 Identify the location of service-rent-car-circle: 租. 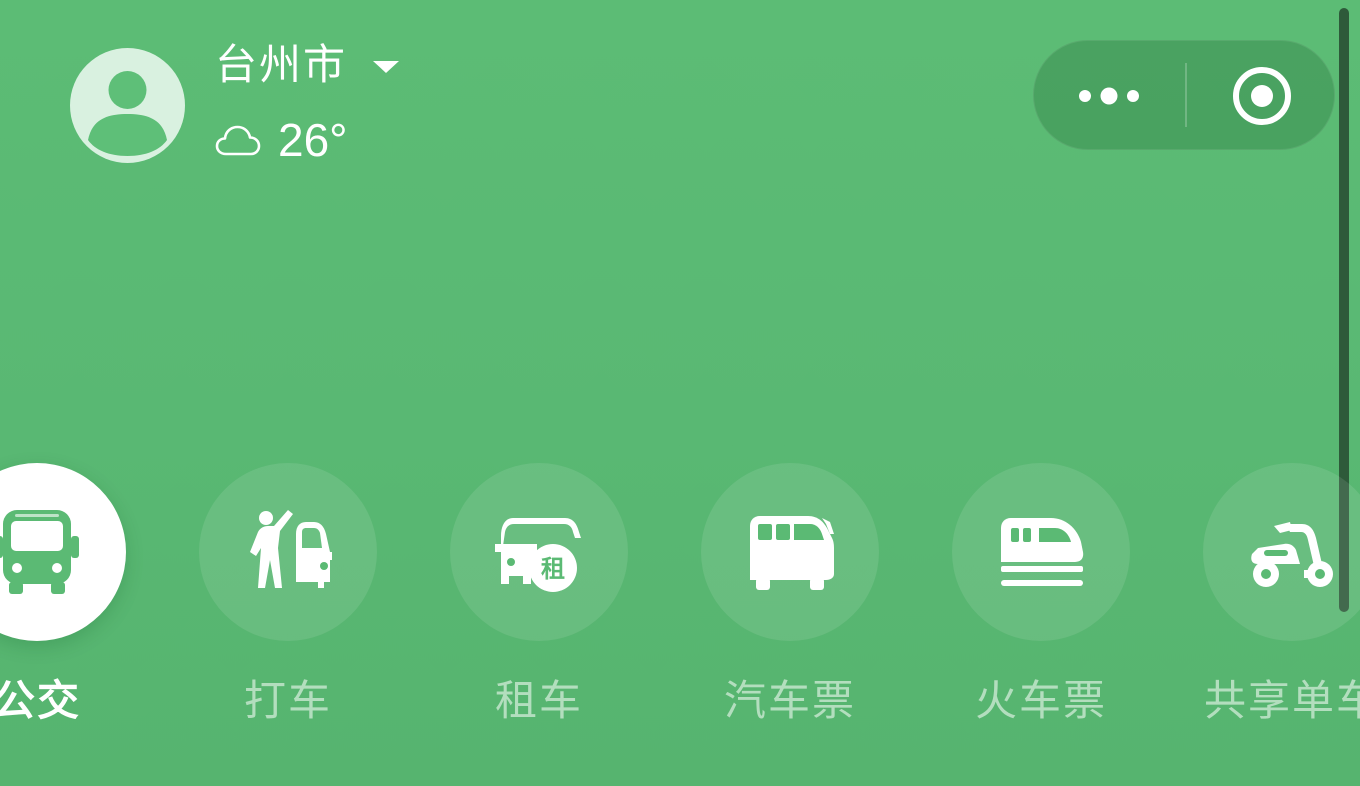
(539, 552).